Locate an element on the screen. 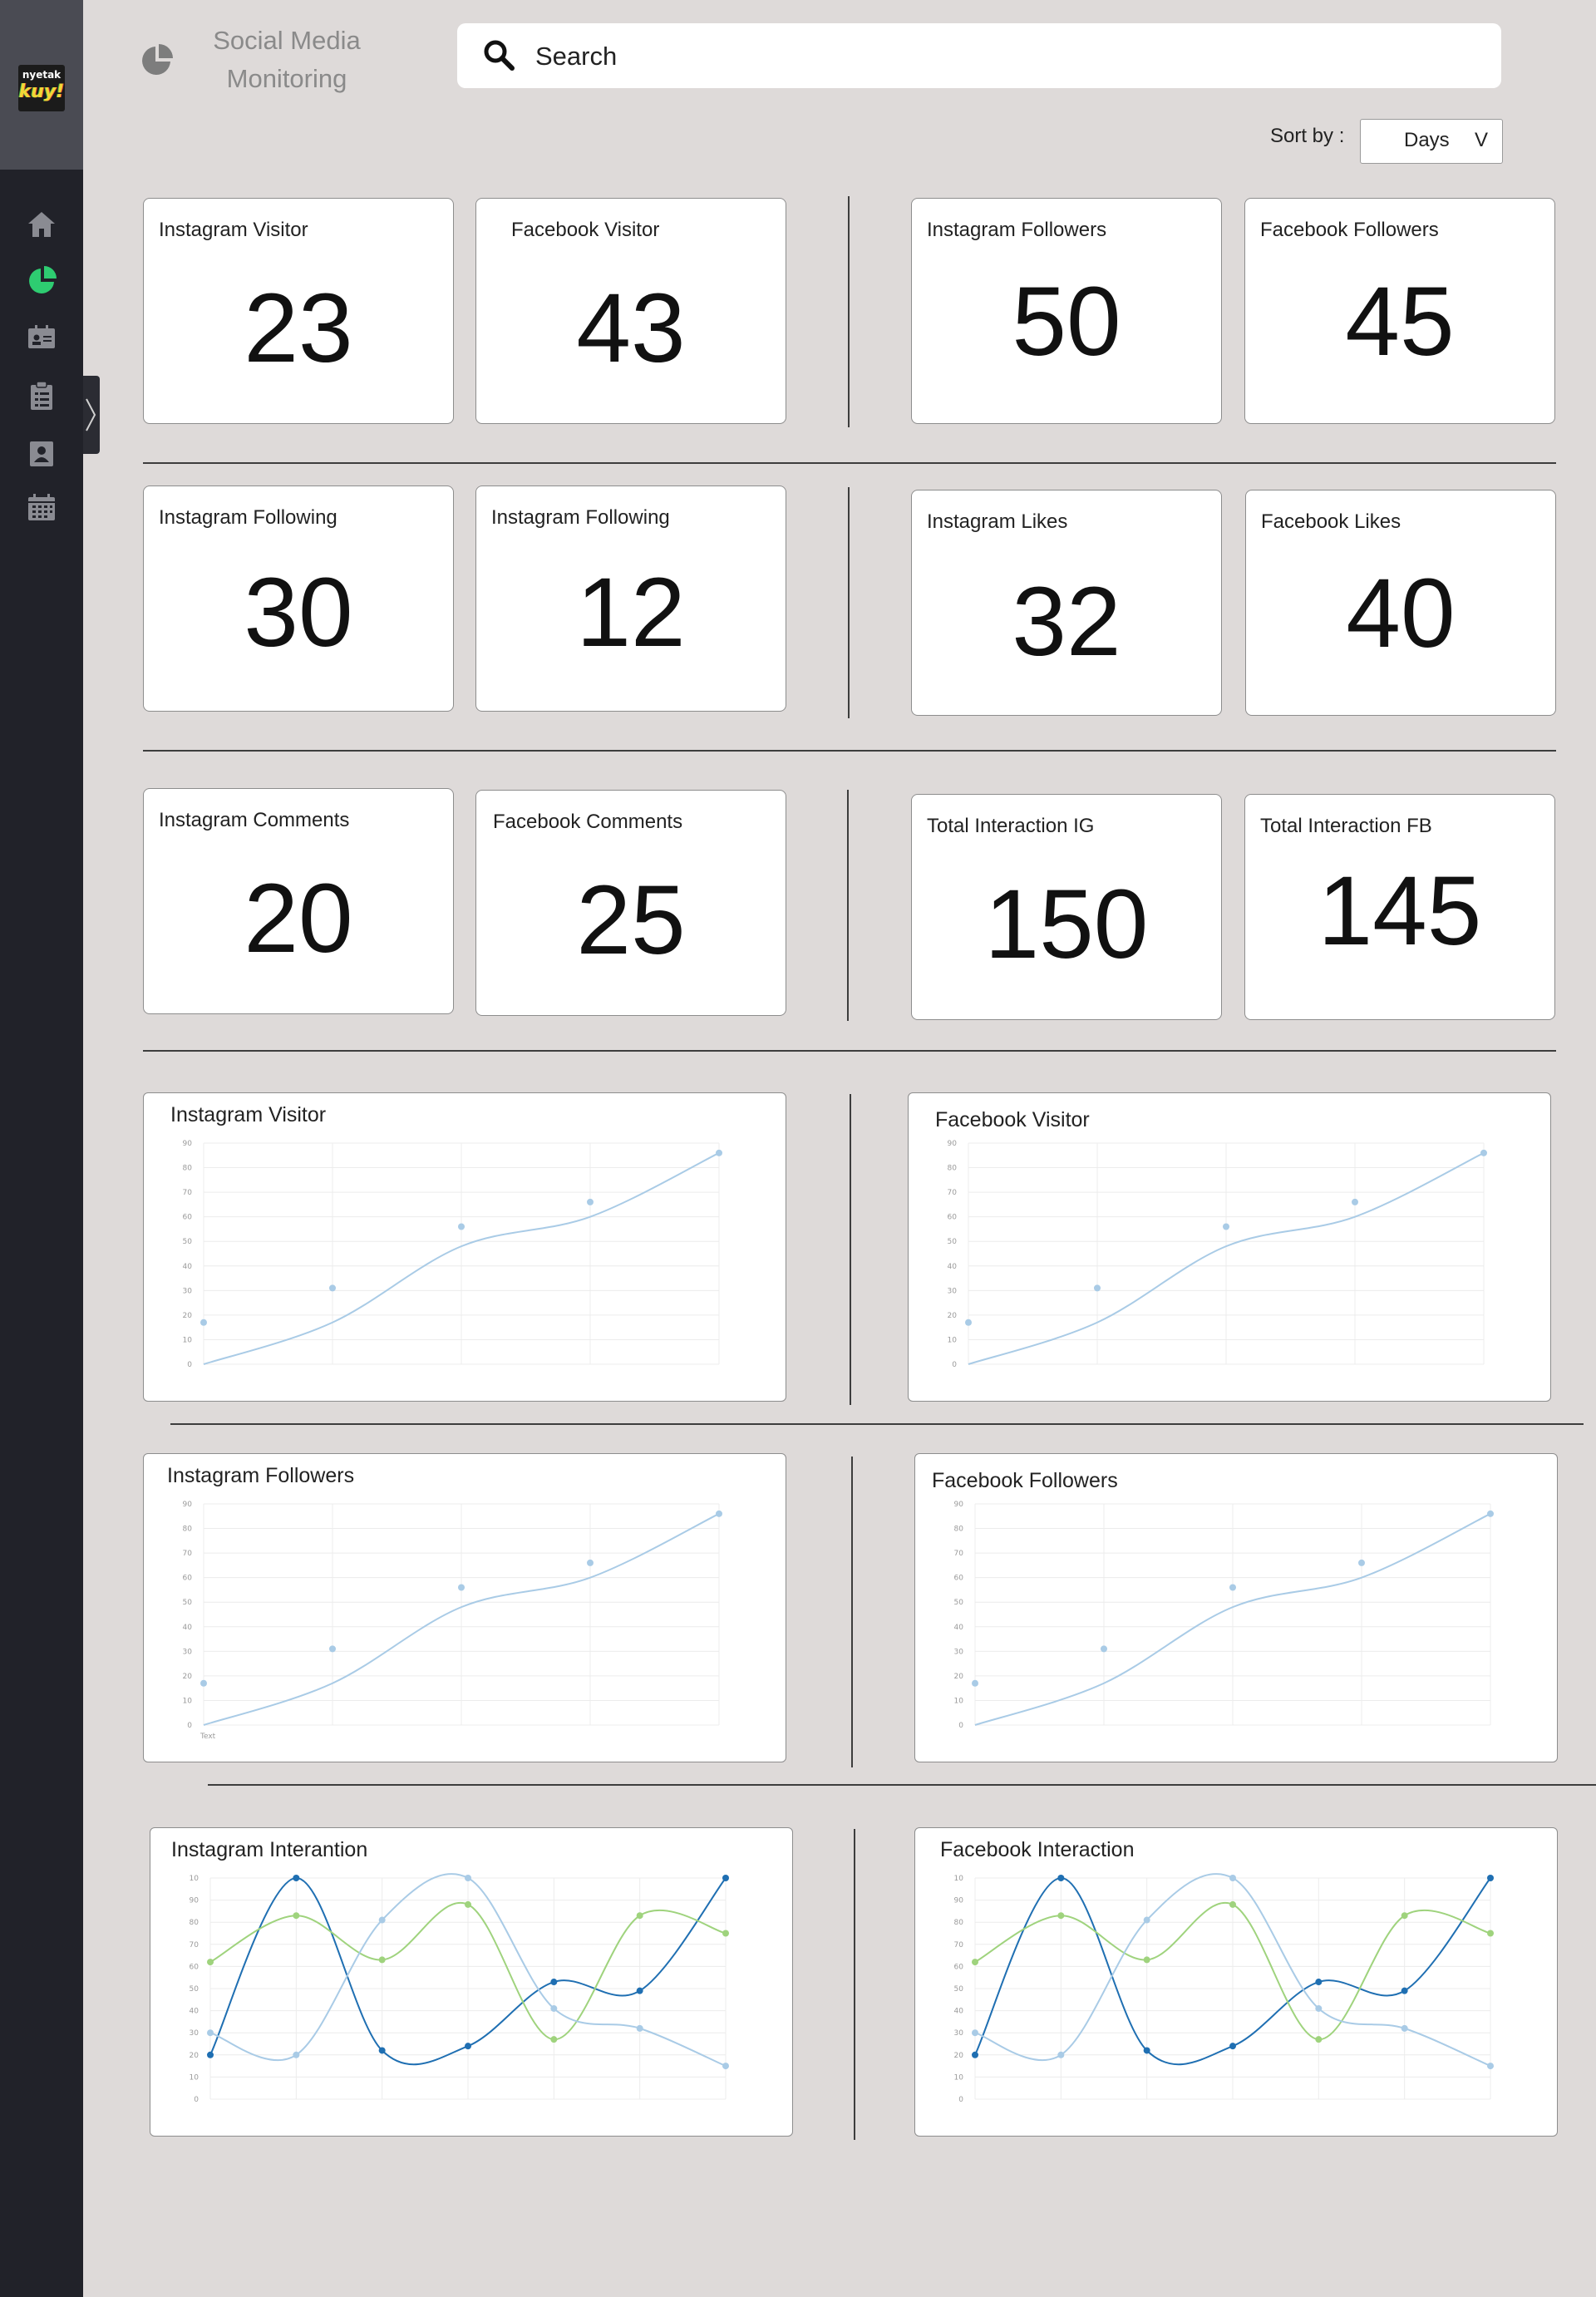  x-tick-label: Text is located at coordinates (208, 1737).